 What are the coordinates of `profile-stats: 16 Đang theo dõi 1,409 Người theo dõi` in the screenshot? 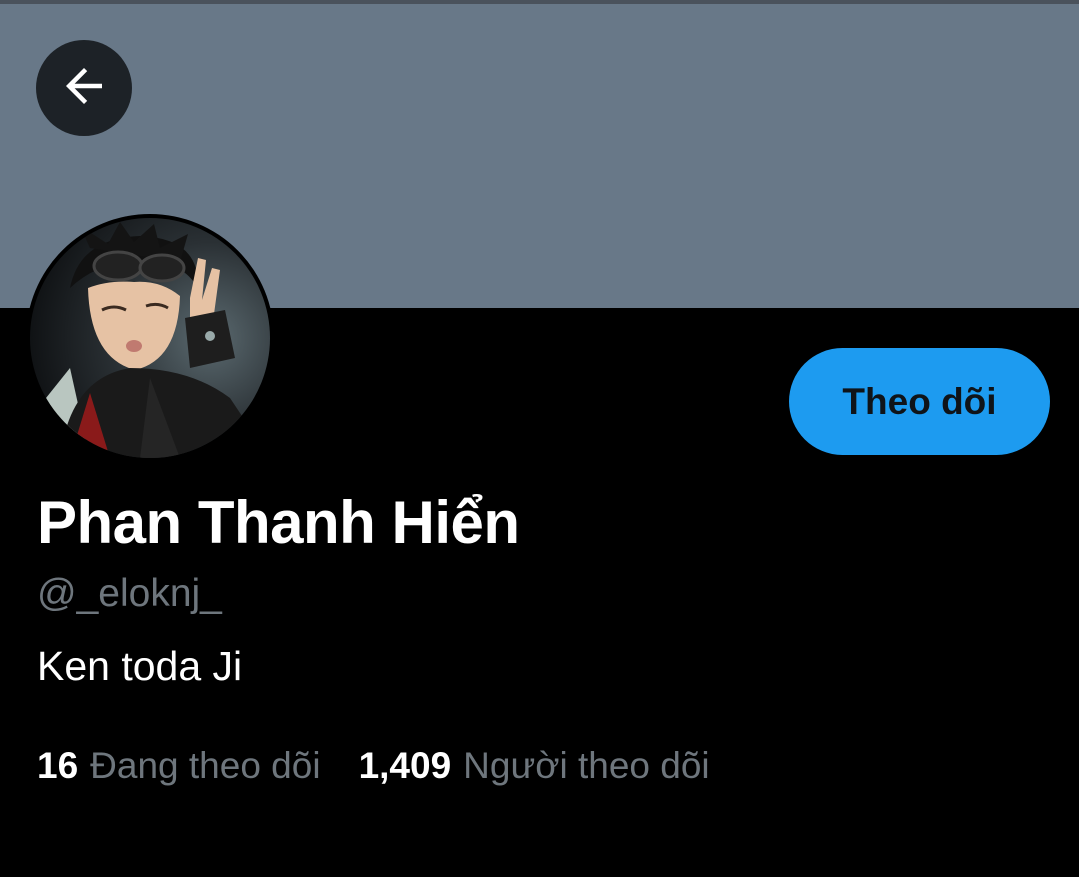 It's located at (373, 766).